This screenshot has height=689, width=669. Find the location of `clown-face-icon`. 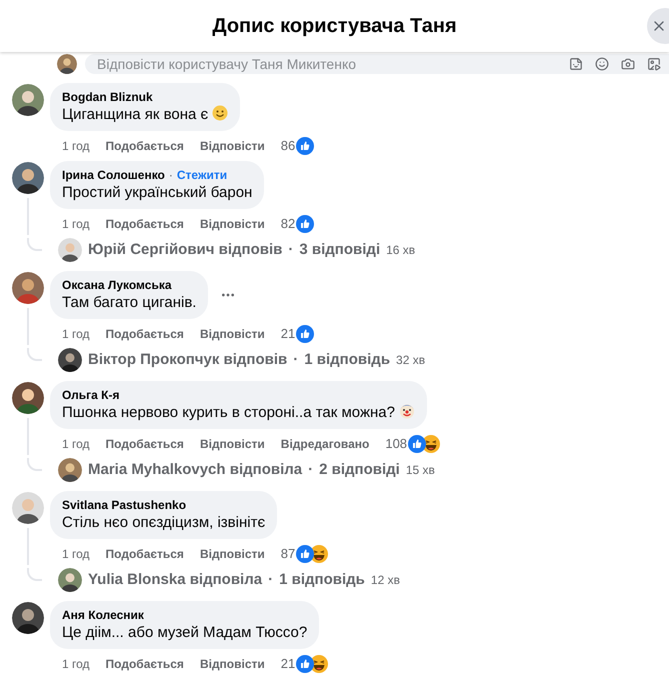

clown-face-icon is located at coordinates (407, 411).